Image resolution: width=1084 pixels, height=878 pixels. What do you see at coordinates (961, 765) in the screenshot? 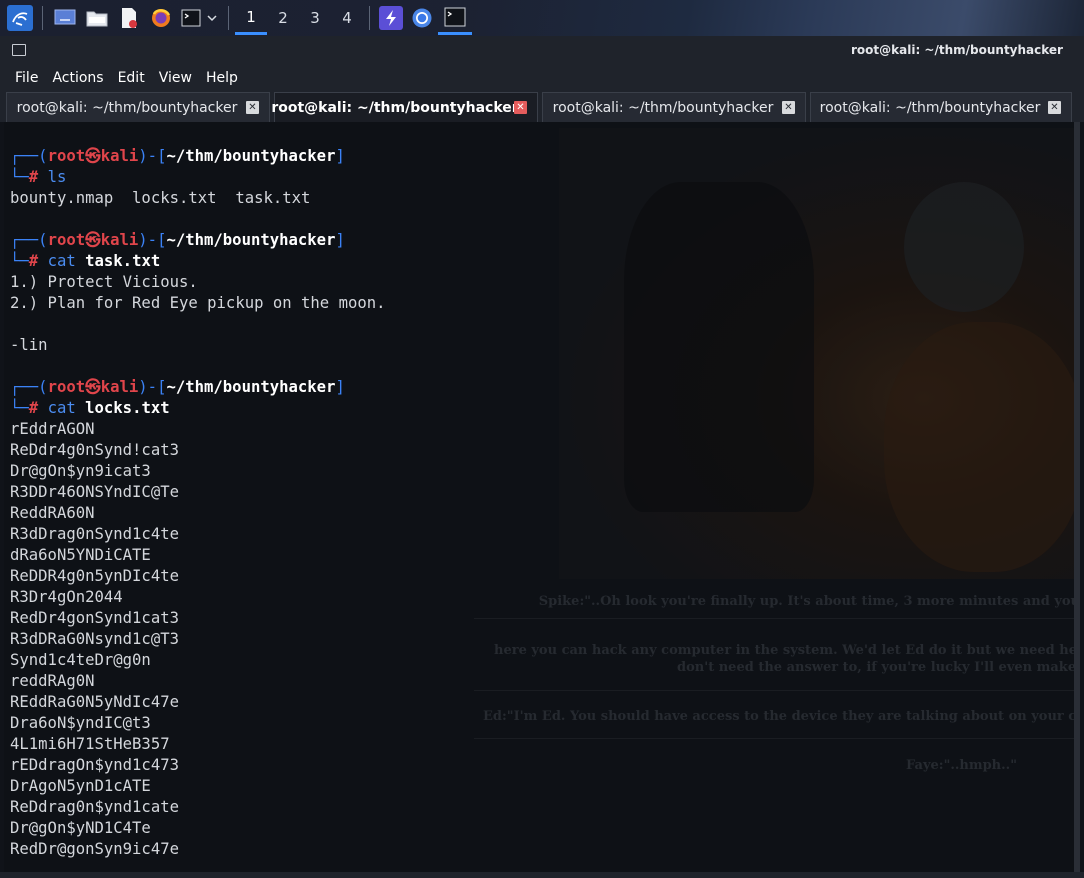
I see `background-story-line: Faye:"..hmph.."` at bounding box center [961, 765].